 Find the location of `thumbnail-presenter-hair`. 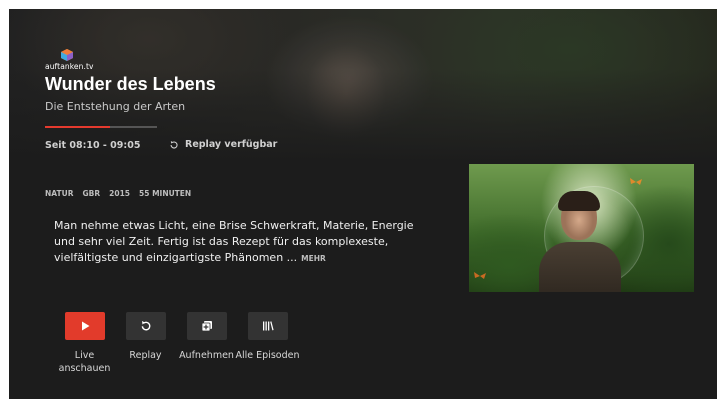

thumbnail-presenter-hair is located at coordinates (579, 201).